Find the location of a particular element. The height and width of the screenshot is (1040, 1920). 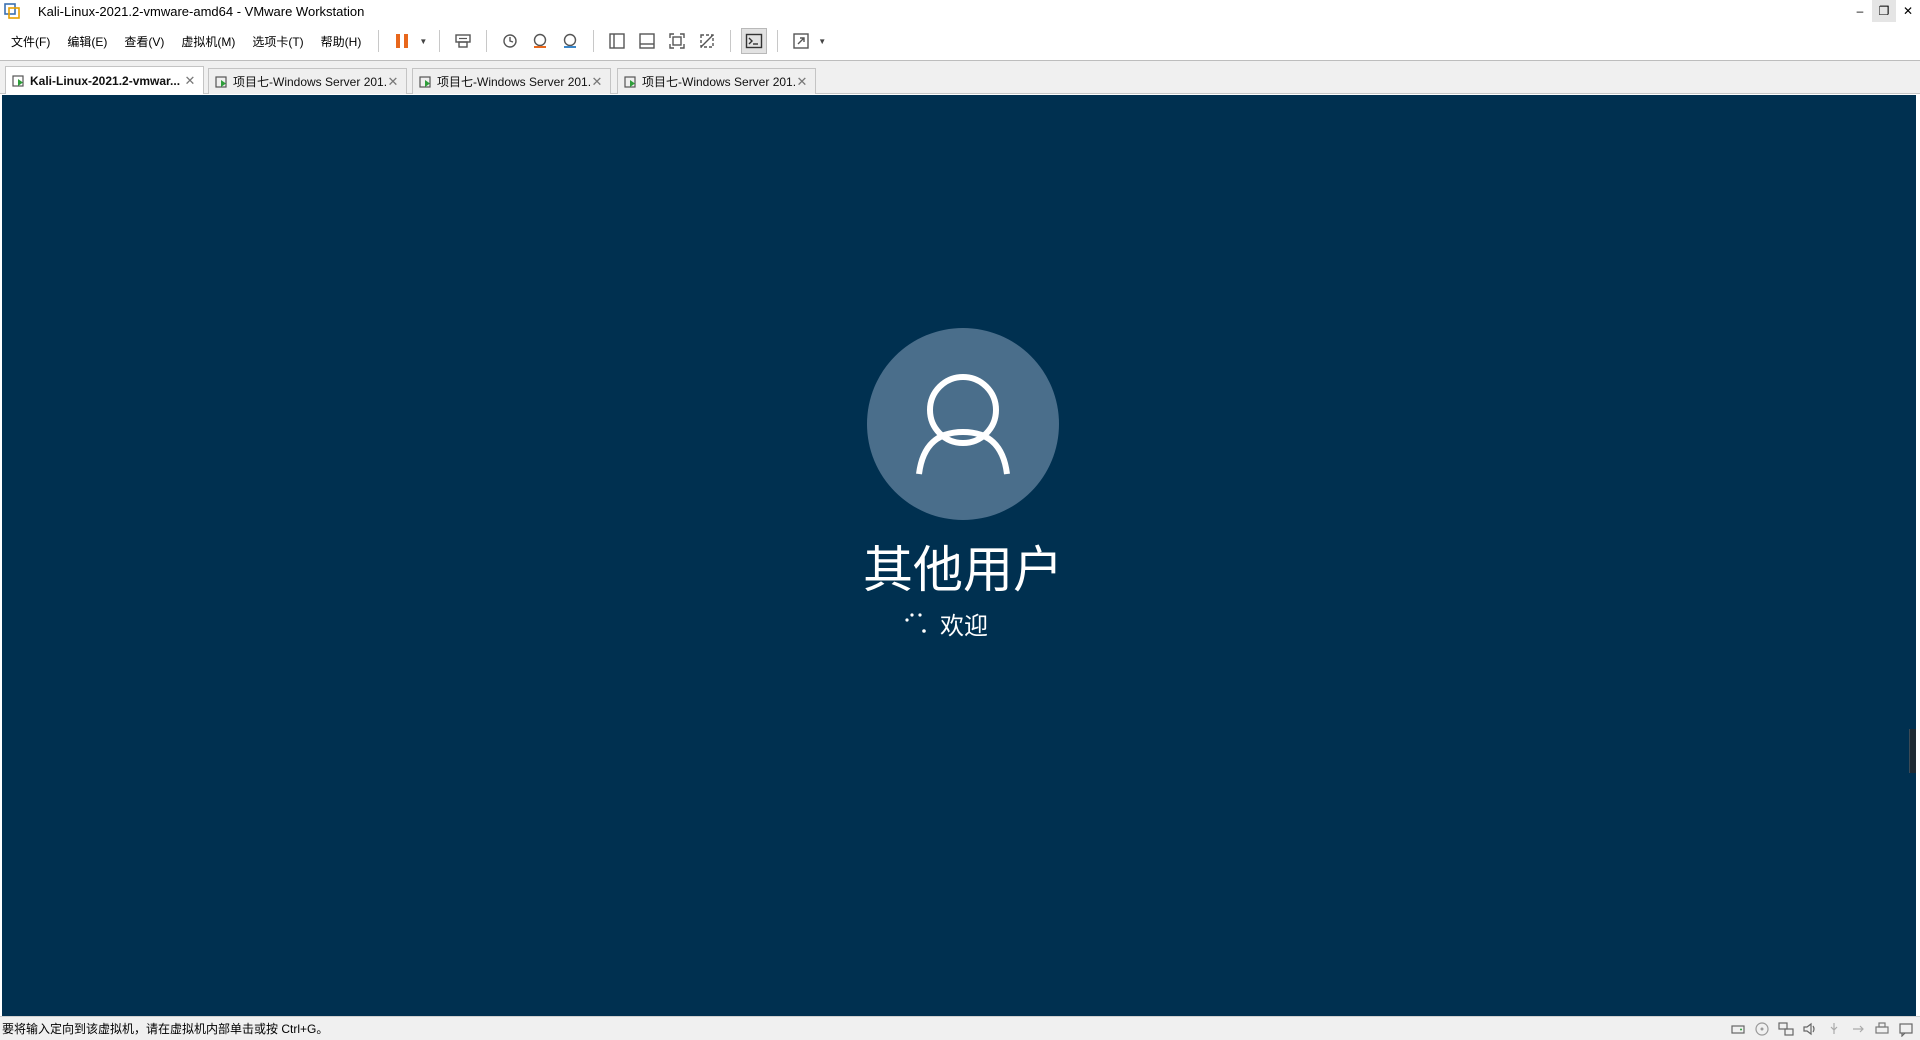

full-screen-button is located at coordinates (677, 41).